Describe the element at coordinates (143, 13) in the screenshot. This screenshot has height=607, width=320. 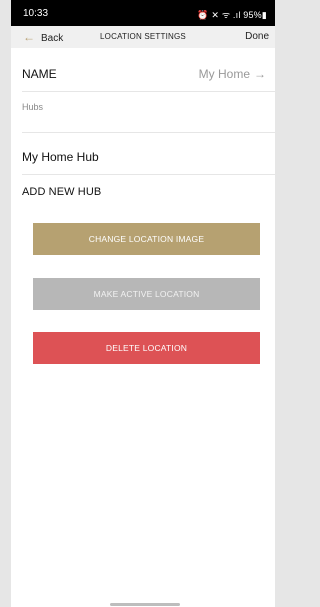
I see `status-bar: 10:33 ⏰ ✕ ᯤ .ıl 95%▮` at that location.